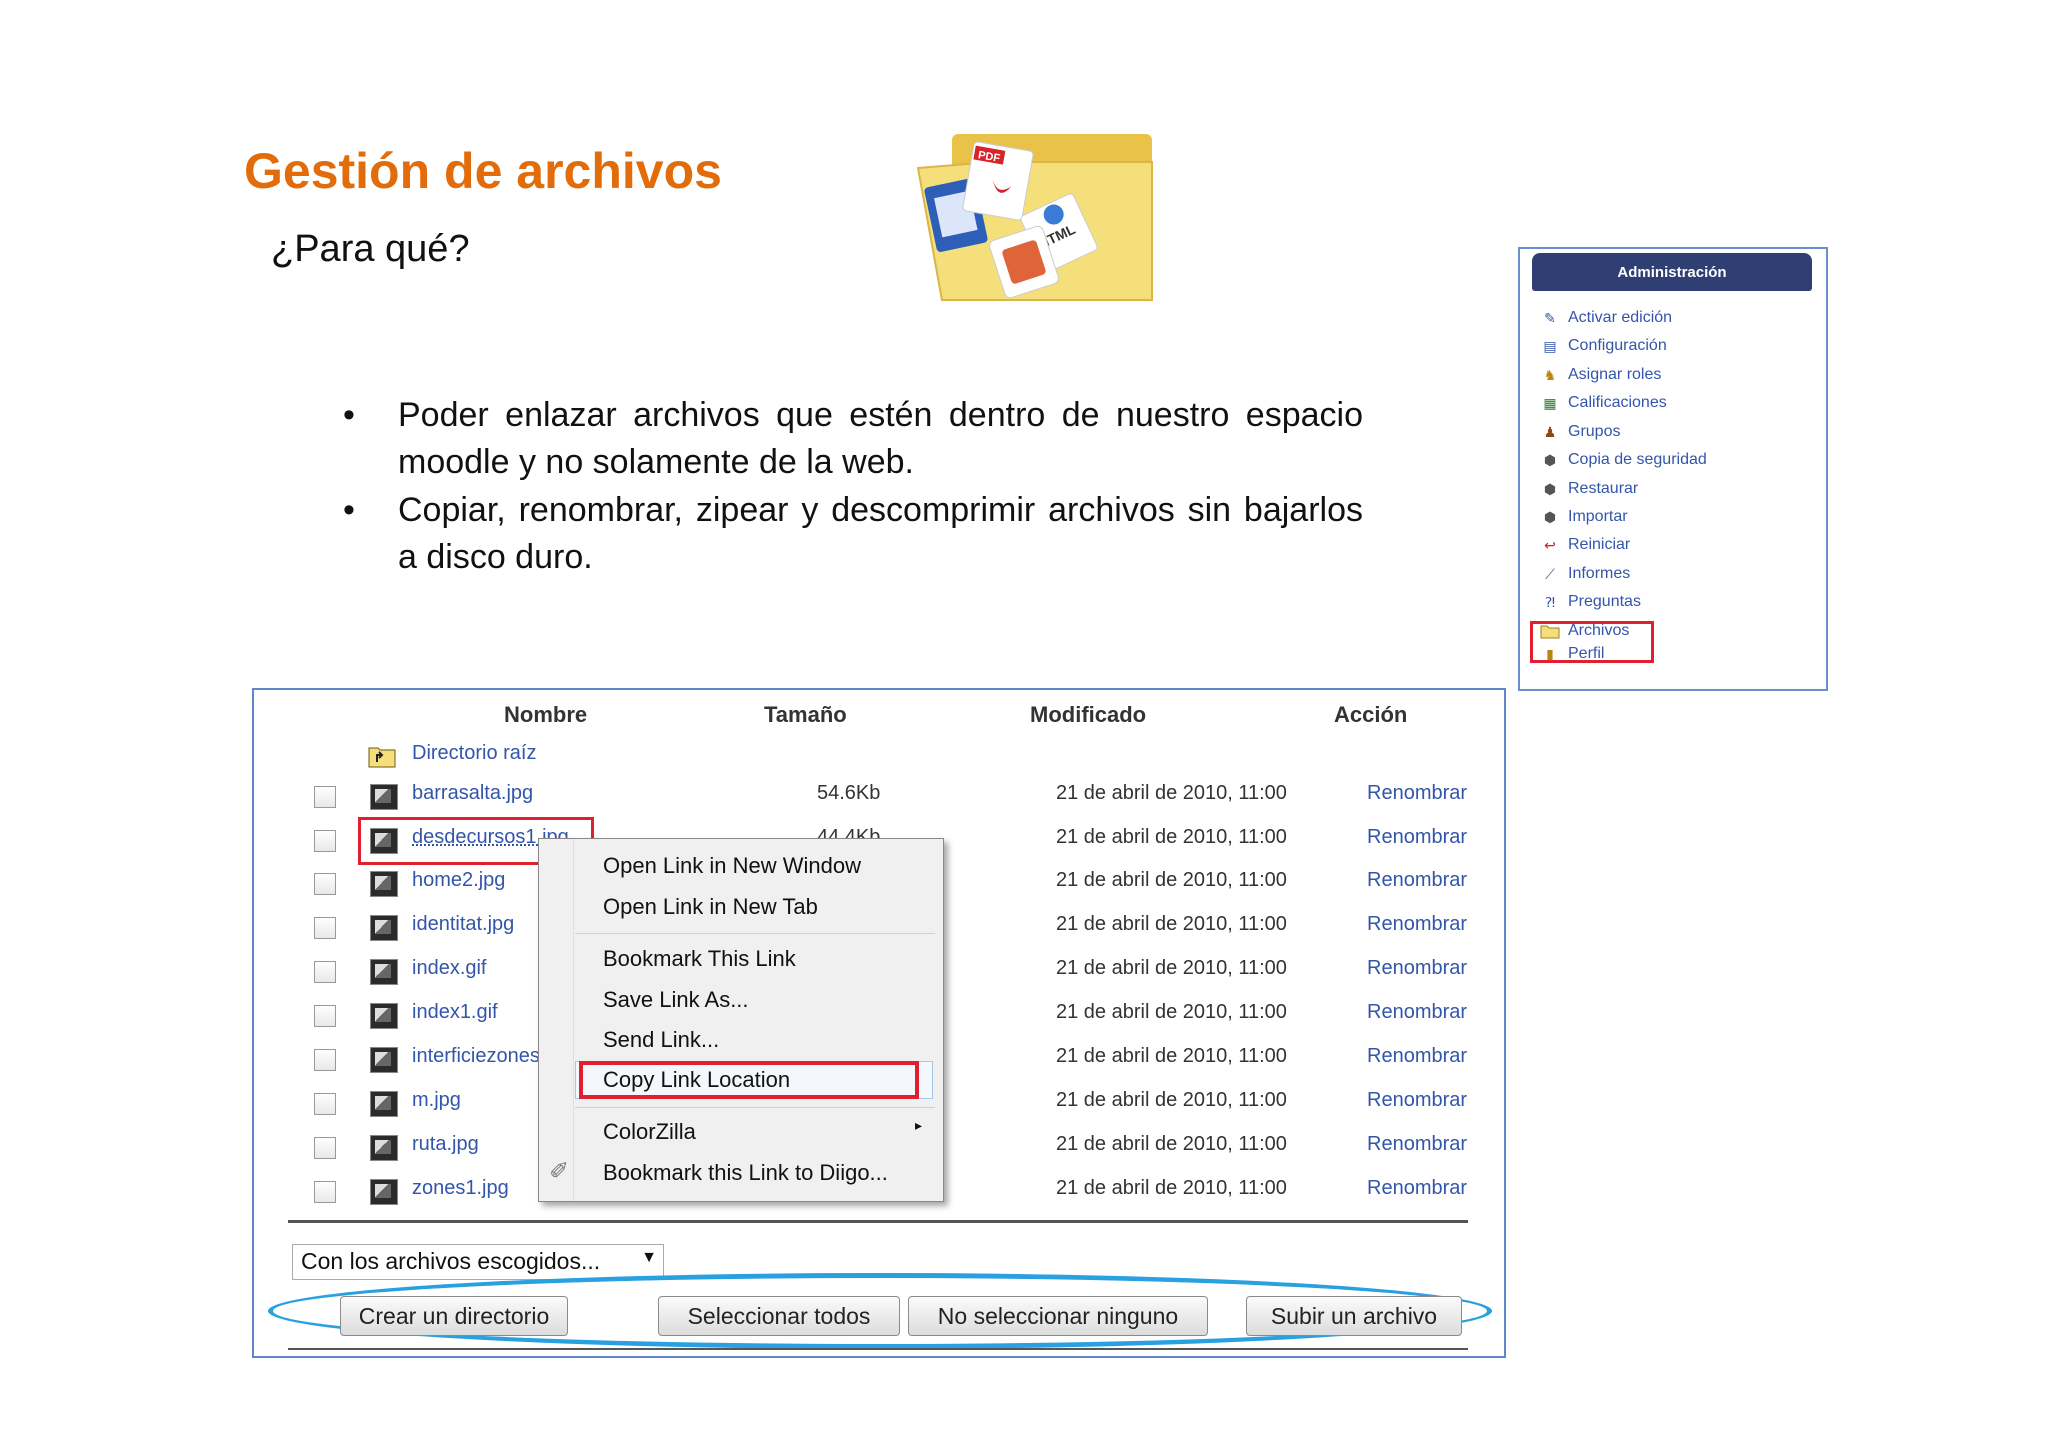 The height and width of the screenshot is (1448, 2048). I want to click on admin-item-informes: ⟋ Informes, so click(1585, 574).